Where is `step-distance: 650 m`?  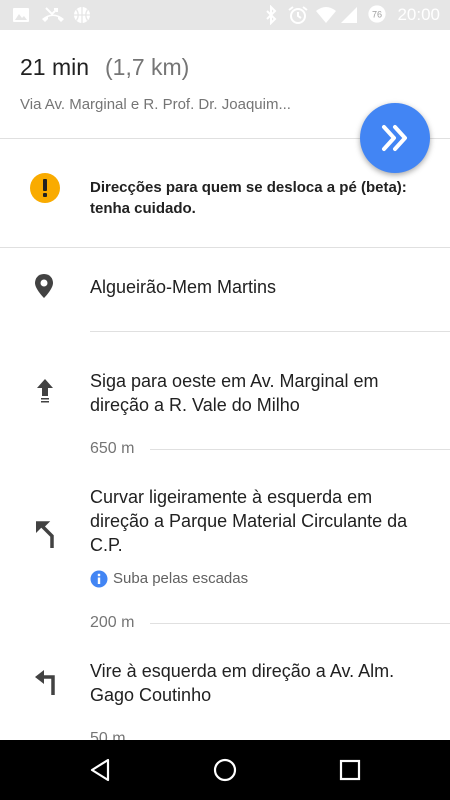 step-distance: 650 m is located at coordinates (112, 448).